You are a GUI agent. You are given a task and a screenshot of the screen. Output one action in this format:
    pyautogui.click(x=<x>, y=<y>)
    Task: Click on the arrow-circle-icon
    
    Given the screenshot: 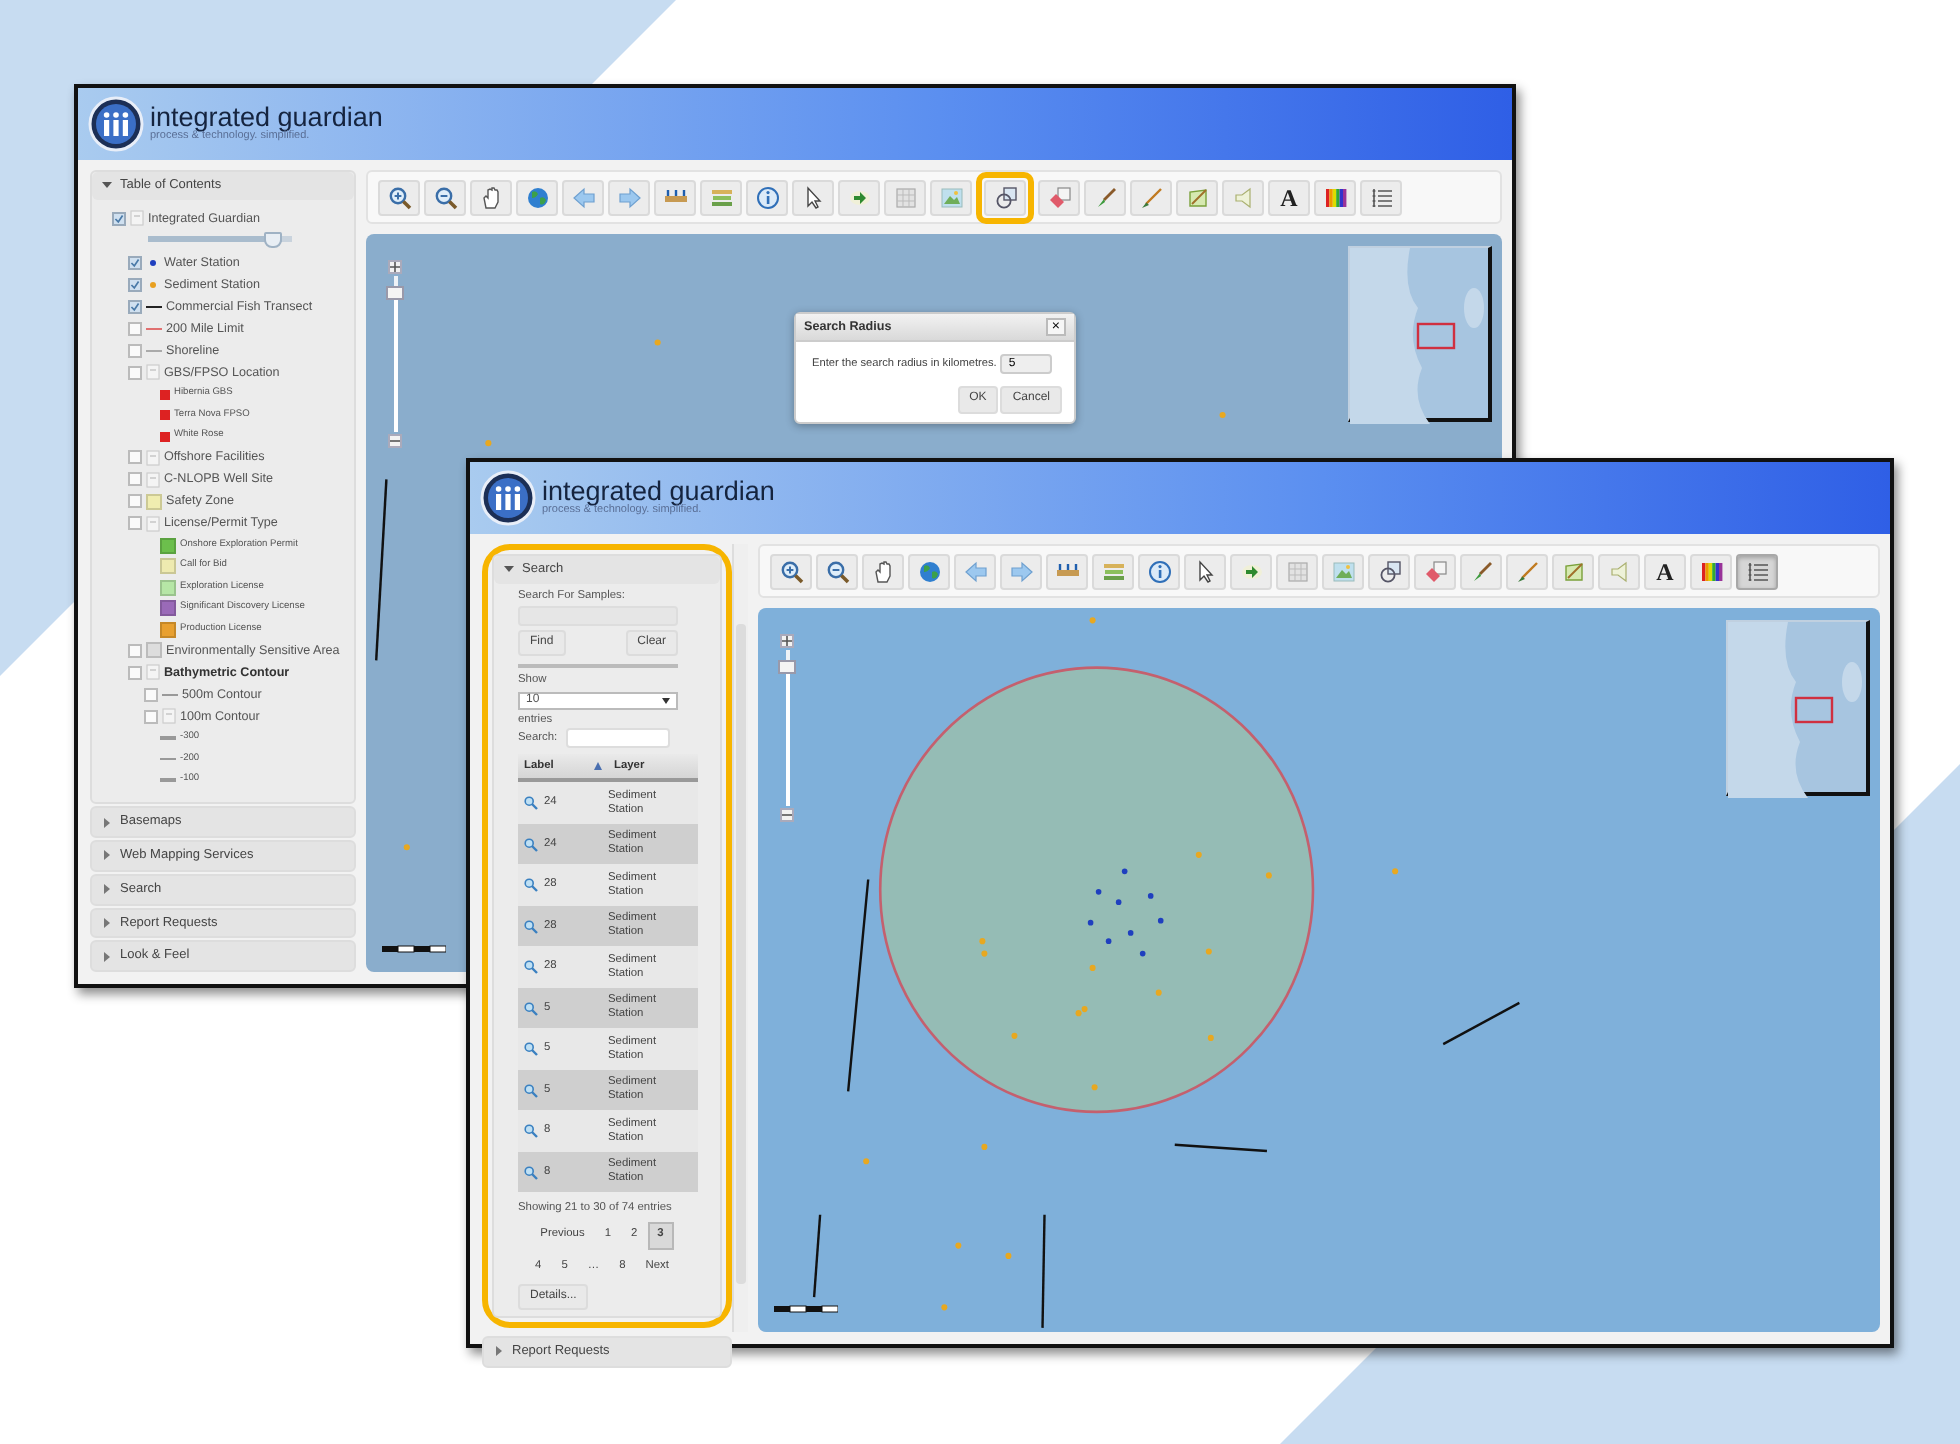 What is the action you would take?
    pyautogui.click(x=1251, y=571)
    